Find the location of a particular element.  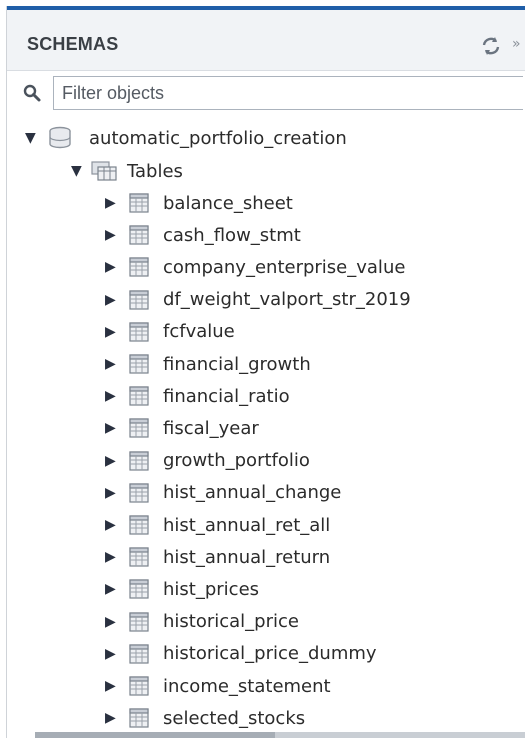

scrollbar-thumb is located at coordinates (155, 735).